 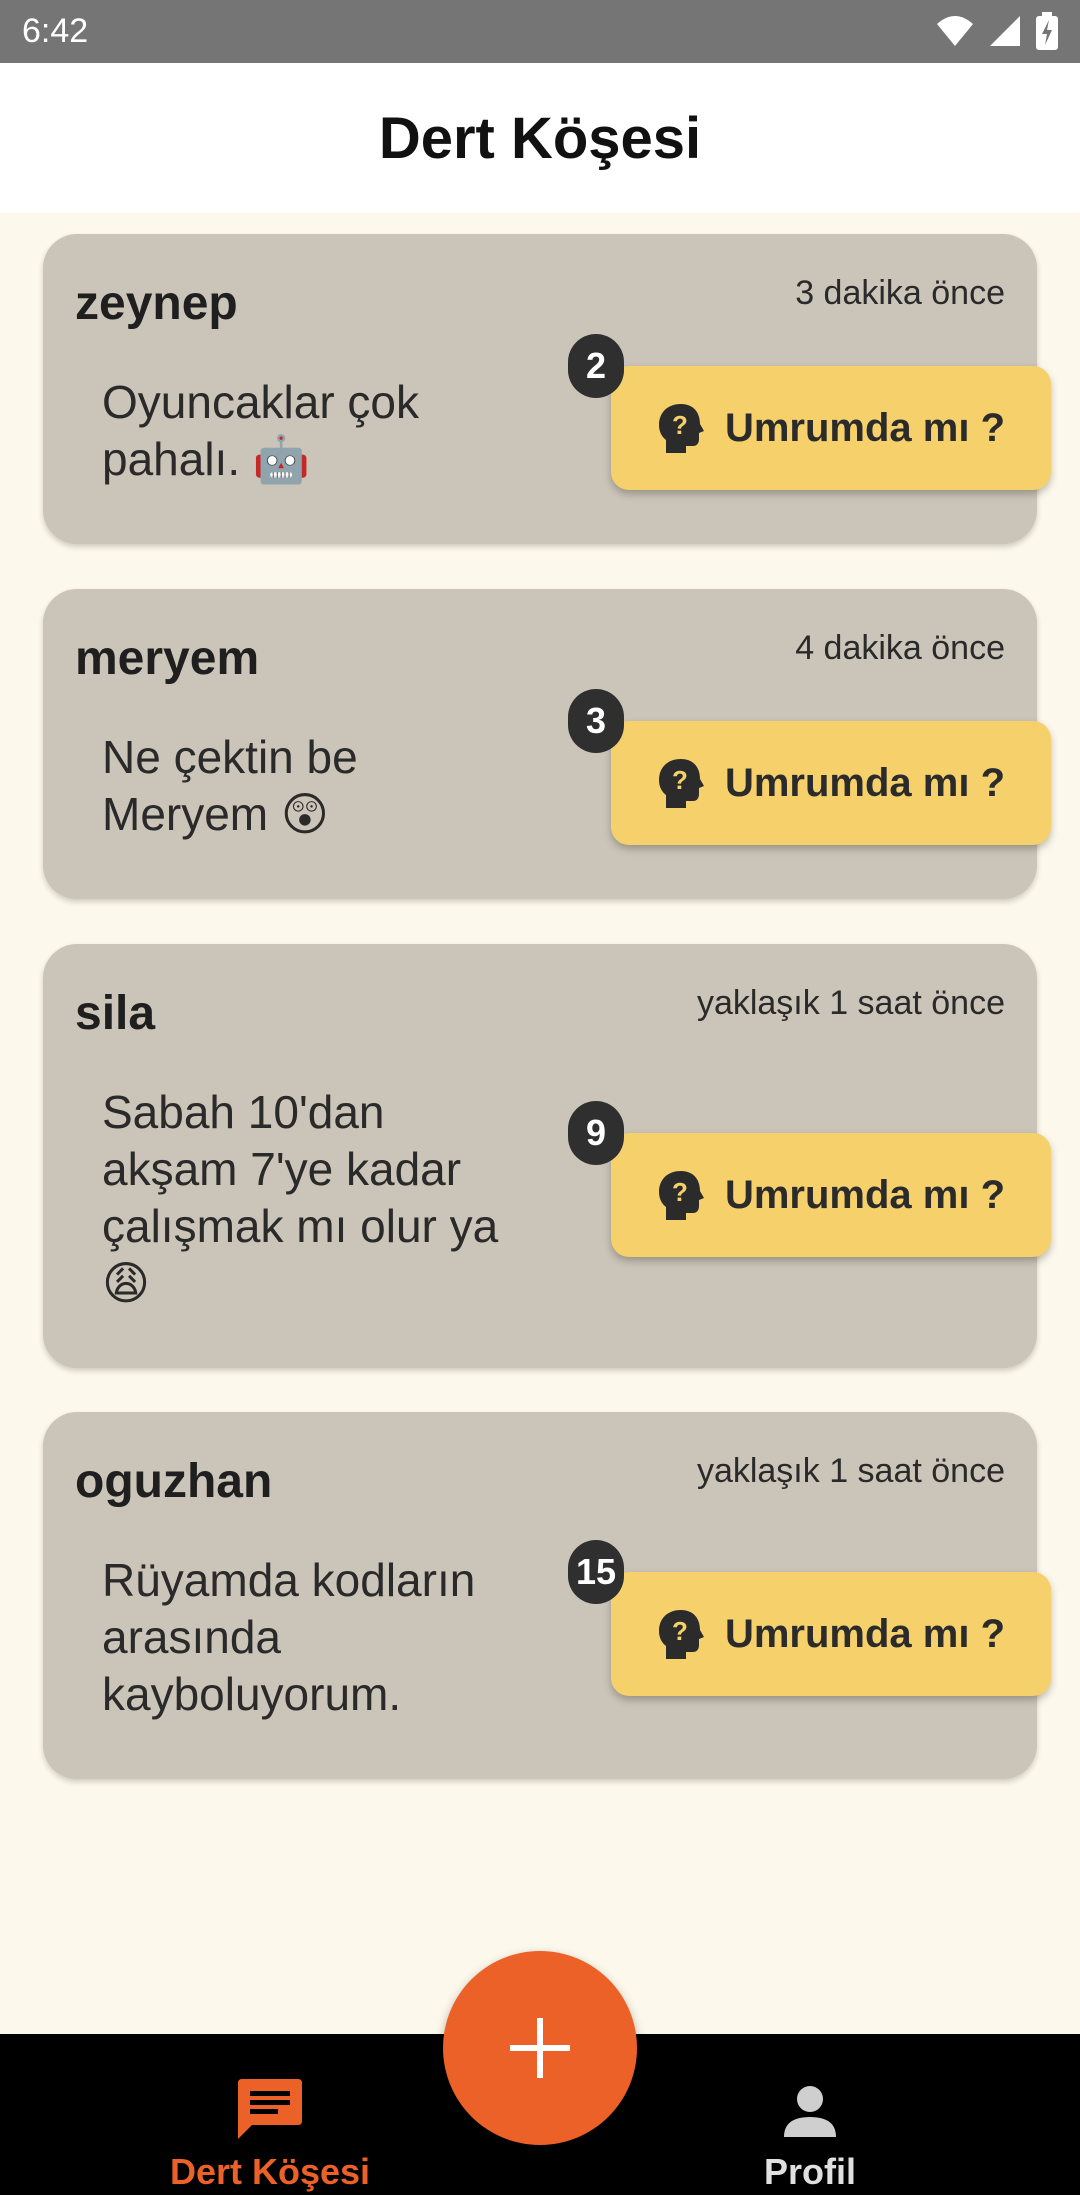 I want to click on post-username: zeynep, so click(x=156, y=303).